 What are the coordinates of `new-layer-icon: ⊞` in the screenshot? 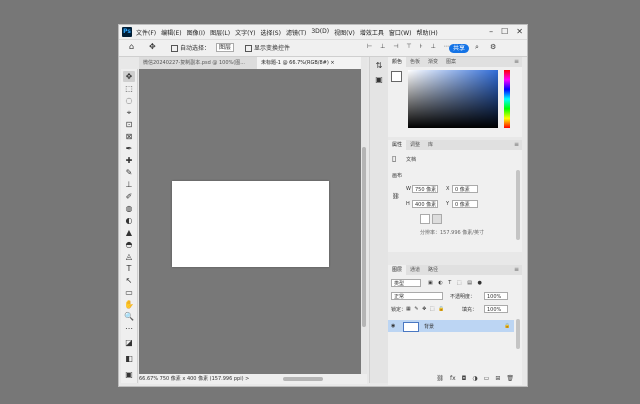 It's located at (497, 378).